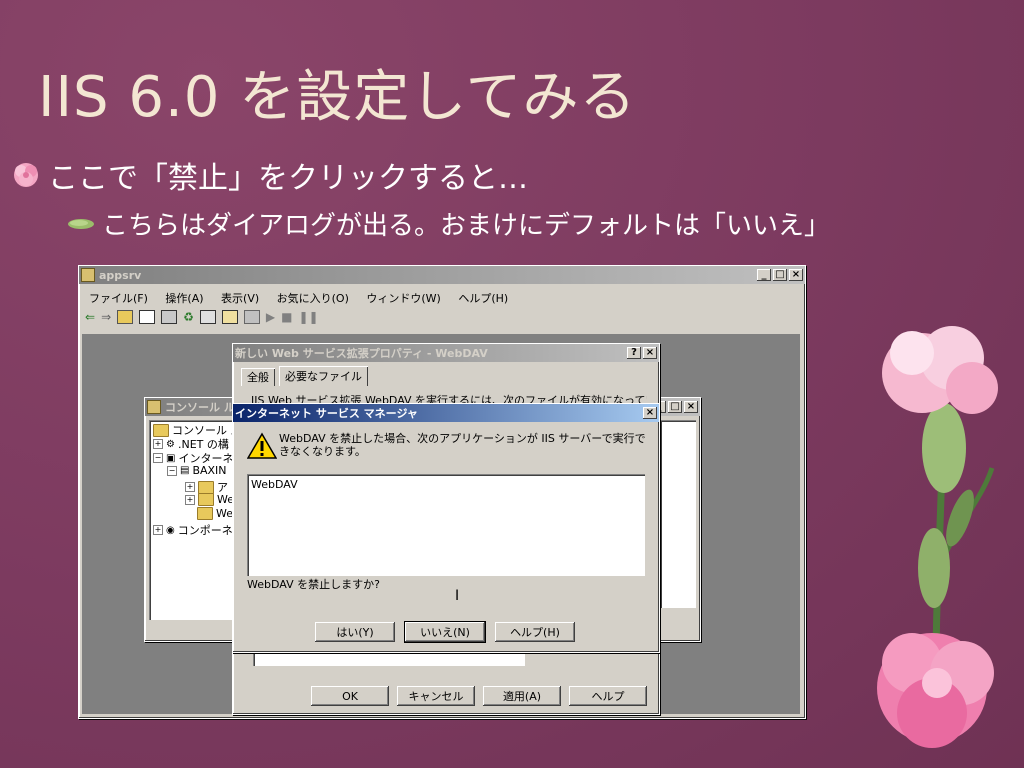  What do you see at coordinates (169, 317) in the screenshot?
I see `properties-icon` at bounding box center [169, 317].